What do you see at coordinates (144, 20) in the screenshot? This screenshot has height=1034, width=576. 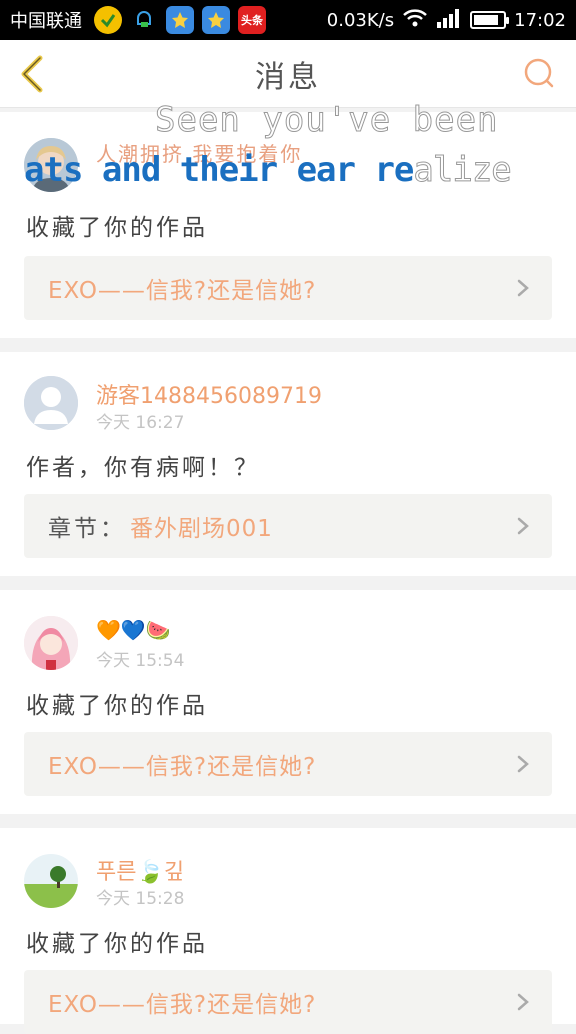 I see `bell-notification-icon` at bounding box center [144, 20].